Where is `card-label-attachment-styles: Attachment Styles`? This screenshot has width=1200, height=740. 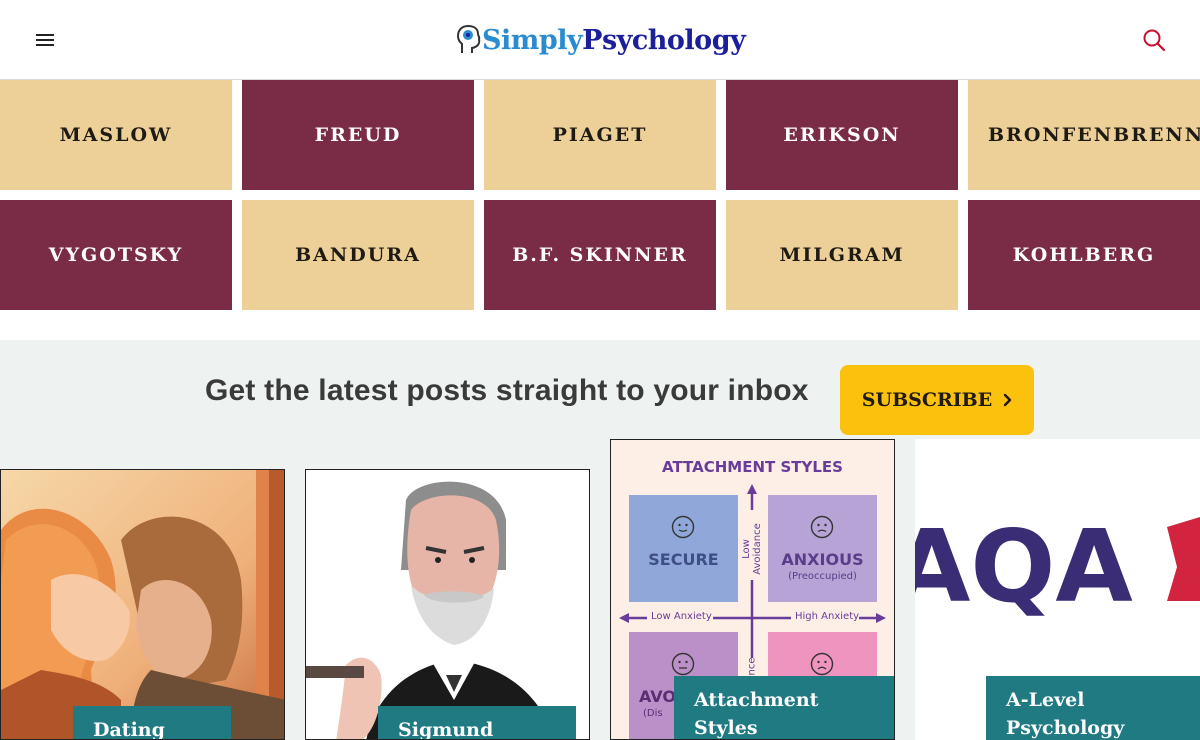
card-label-attachment-styles: Attachment Styles is located at coordinates (784, 707).